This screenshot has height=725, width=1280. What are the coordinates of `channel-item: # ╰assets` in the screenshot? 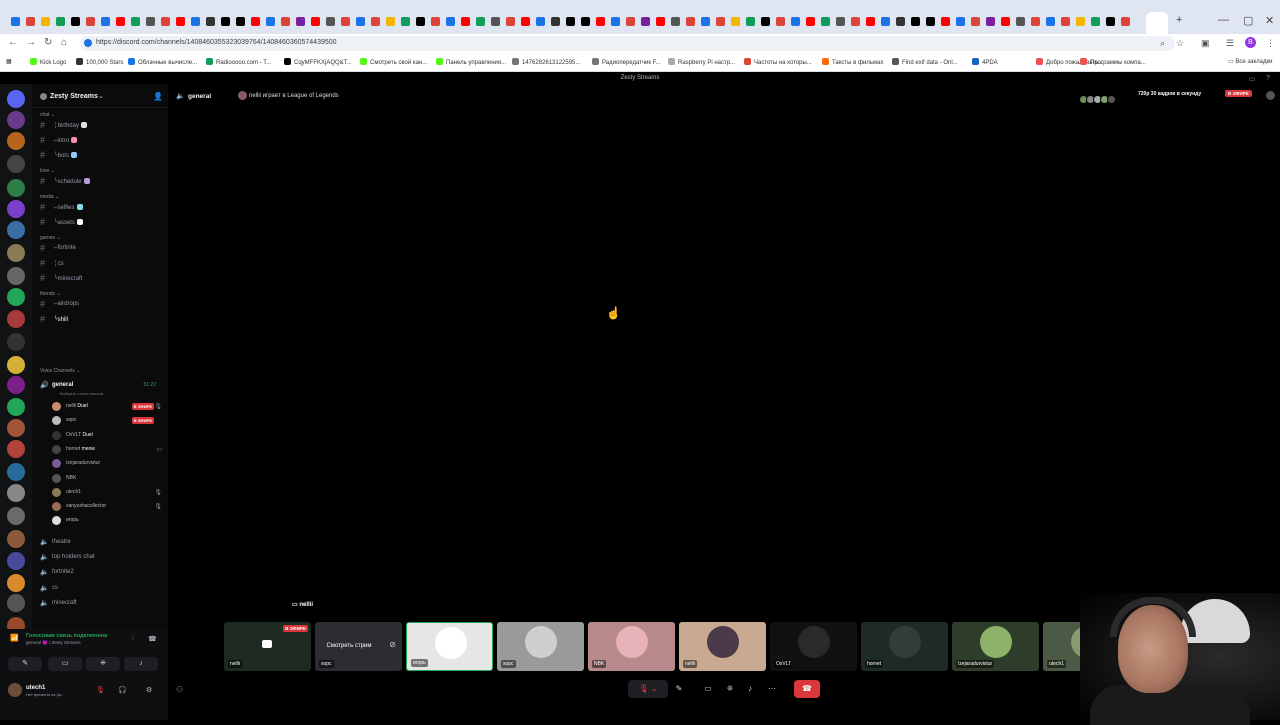 It's located at (102, 223).